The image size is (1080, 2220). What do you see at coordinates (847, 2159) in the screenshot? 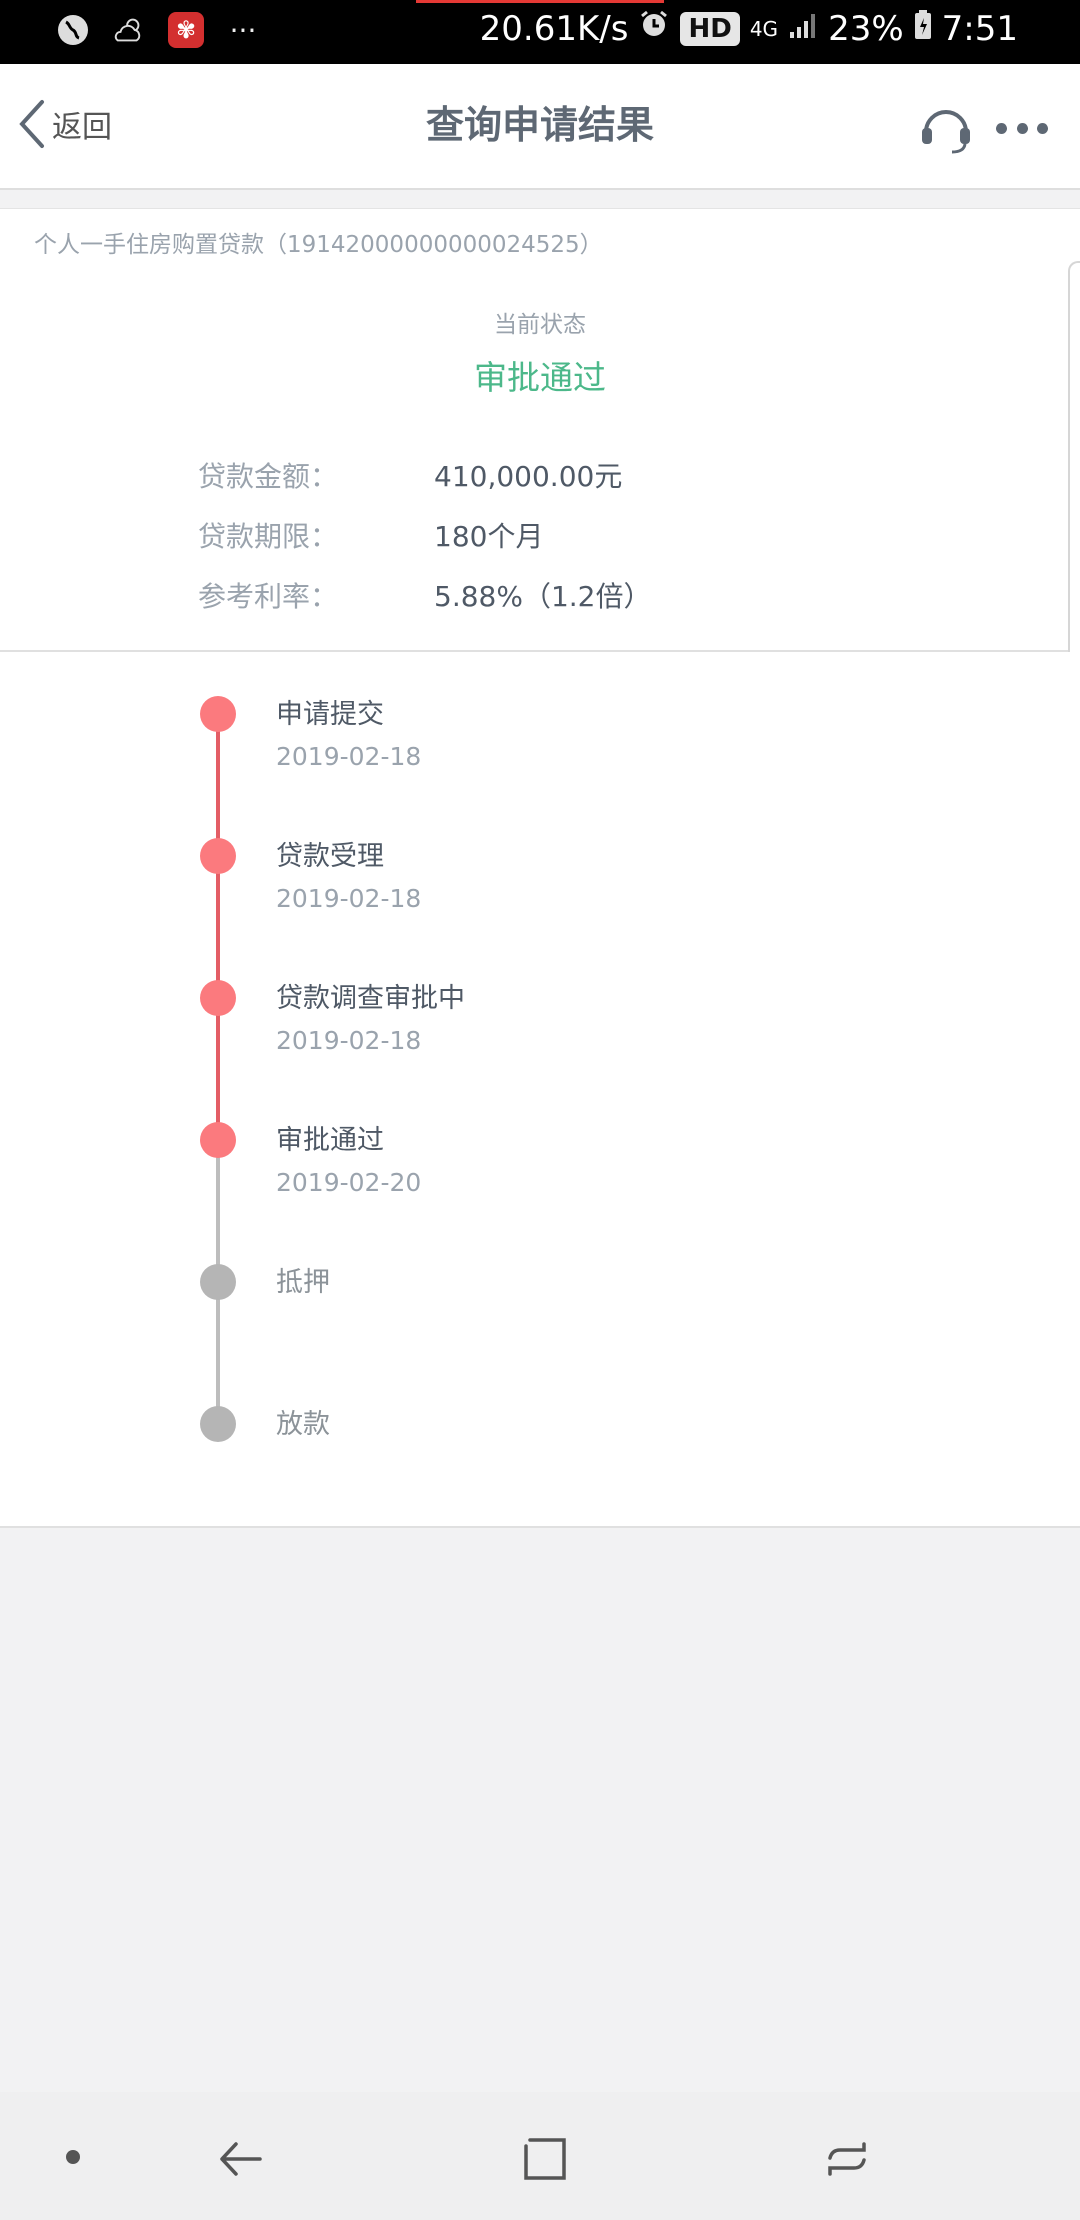
I see `recent-apps-icon` at bounding box center [847, 2159].